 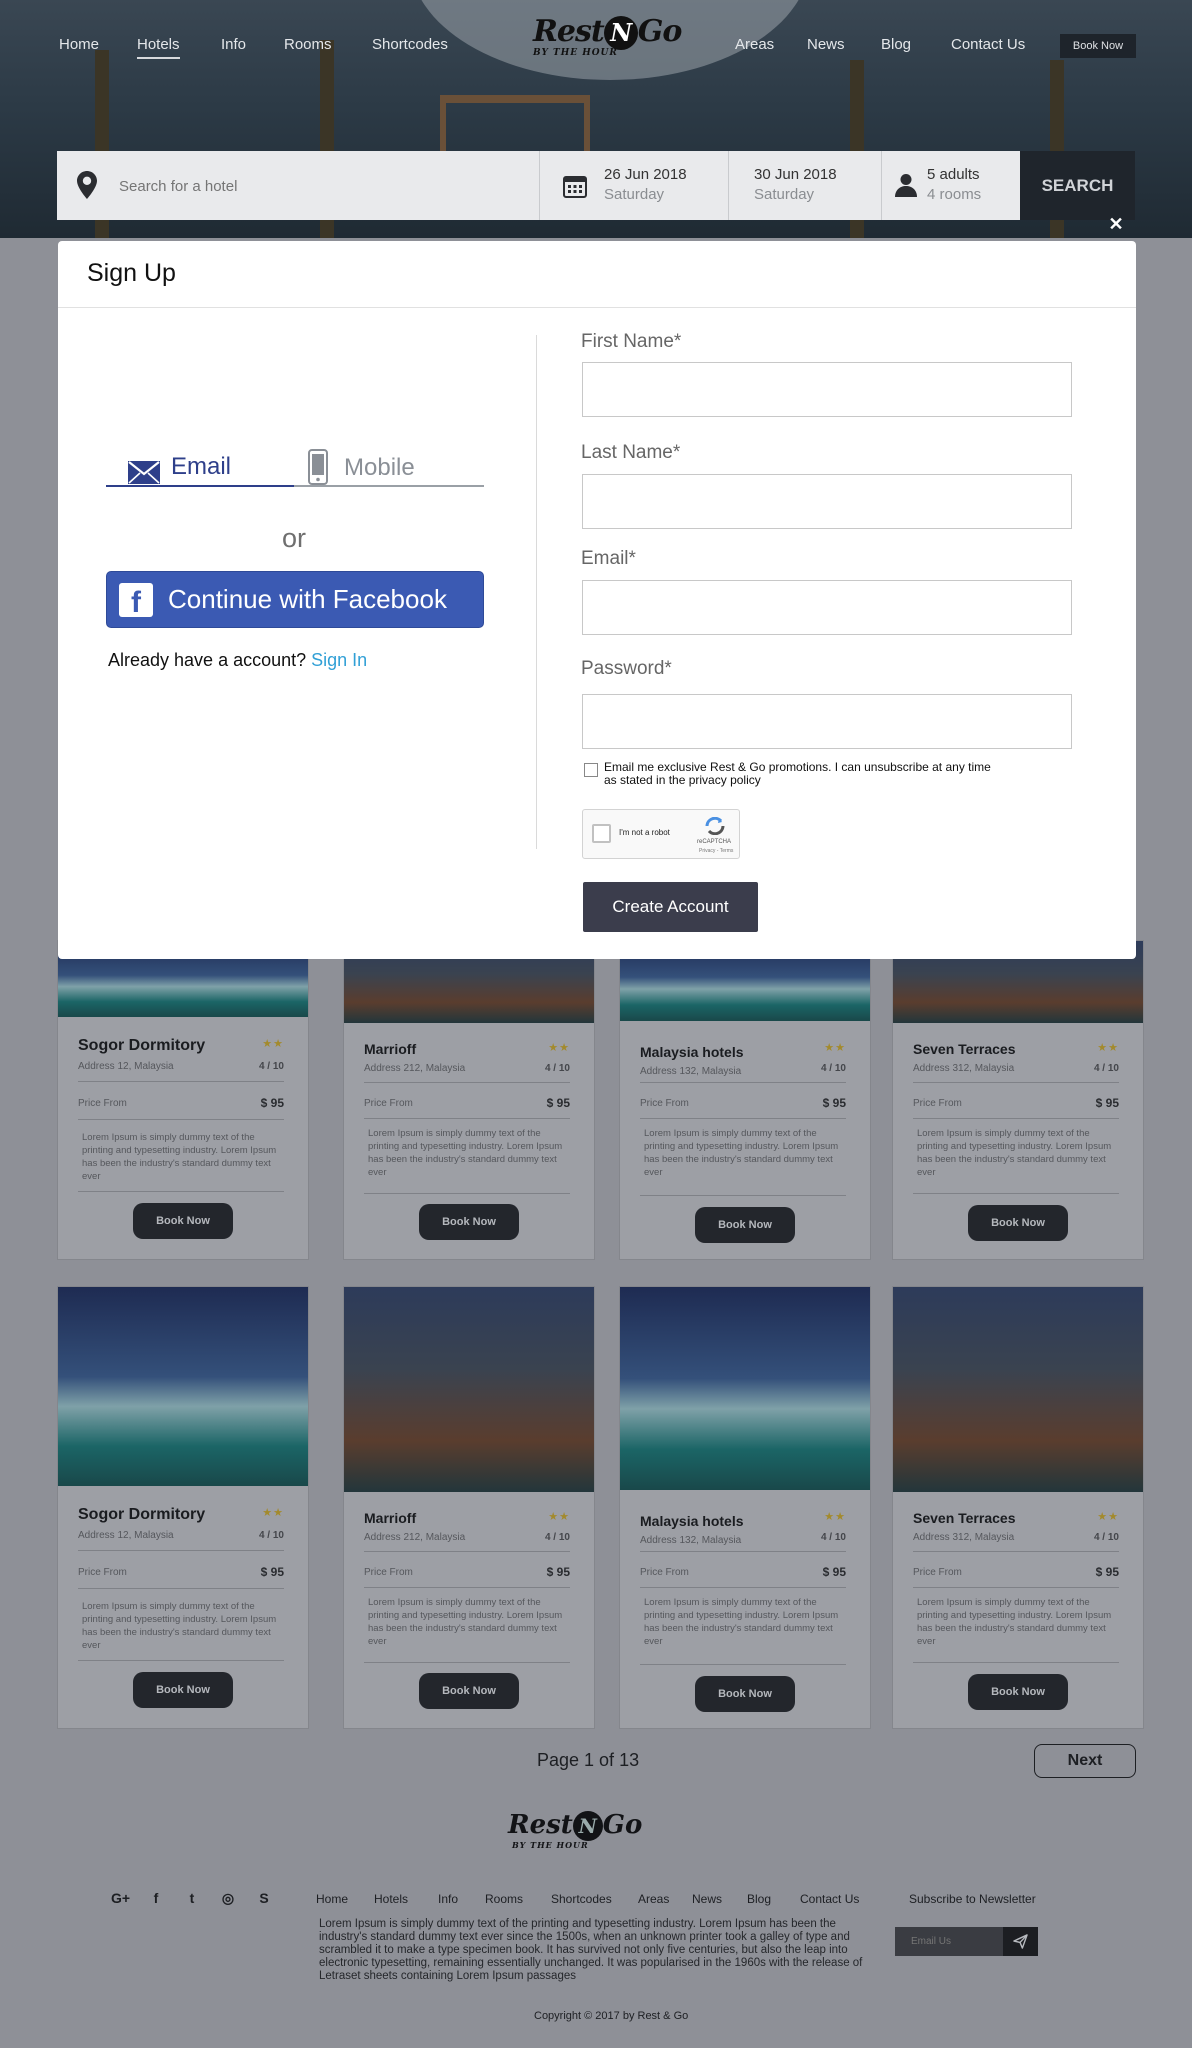 I want to click on newsletter-submit-button, so click(x=1020, y=1941).